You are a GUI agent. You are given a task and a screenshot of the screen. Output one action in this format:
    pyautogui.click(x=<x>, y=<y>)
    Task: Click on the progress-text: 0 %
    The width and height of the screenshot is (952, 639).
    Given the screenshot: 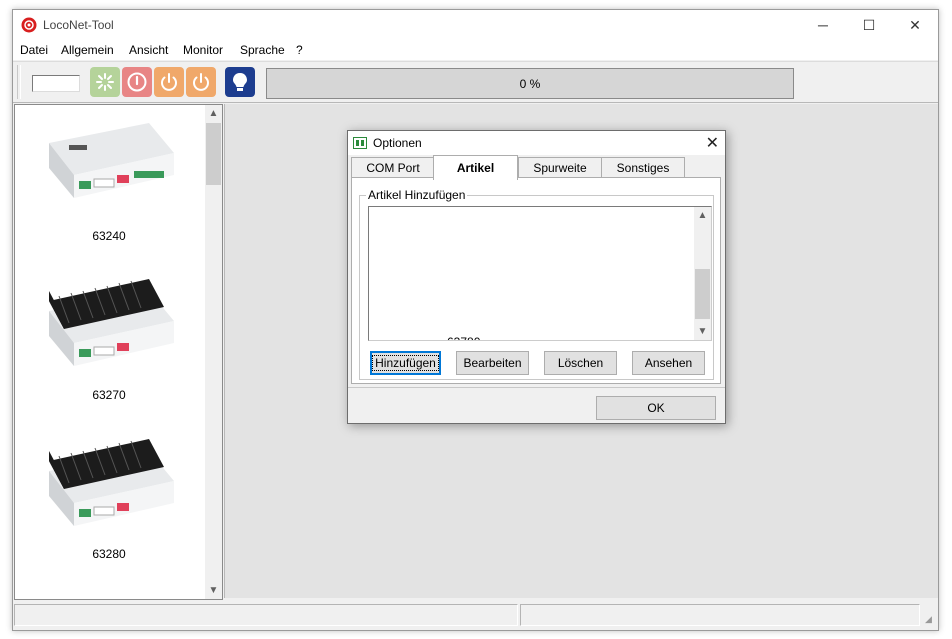 What is the action you would take?
    pyautogui.click(x=530, y=83)
    